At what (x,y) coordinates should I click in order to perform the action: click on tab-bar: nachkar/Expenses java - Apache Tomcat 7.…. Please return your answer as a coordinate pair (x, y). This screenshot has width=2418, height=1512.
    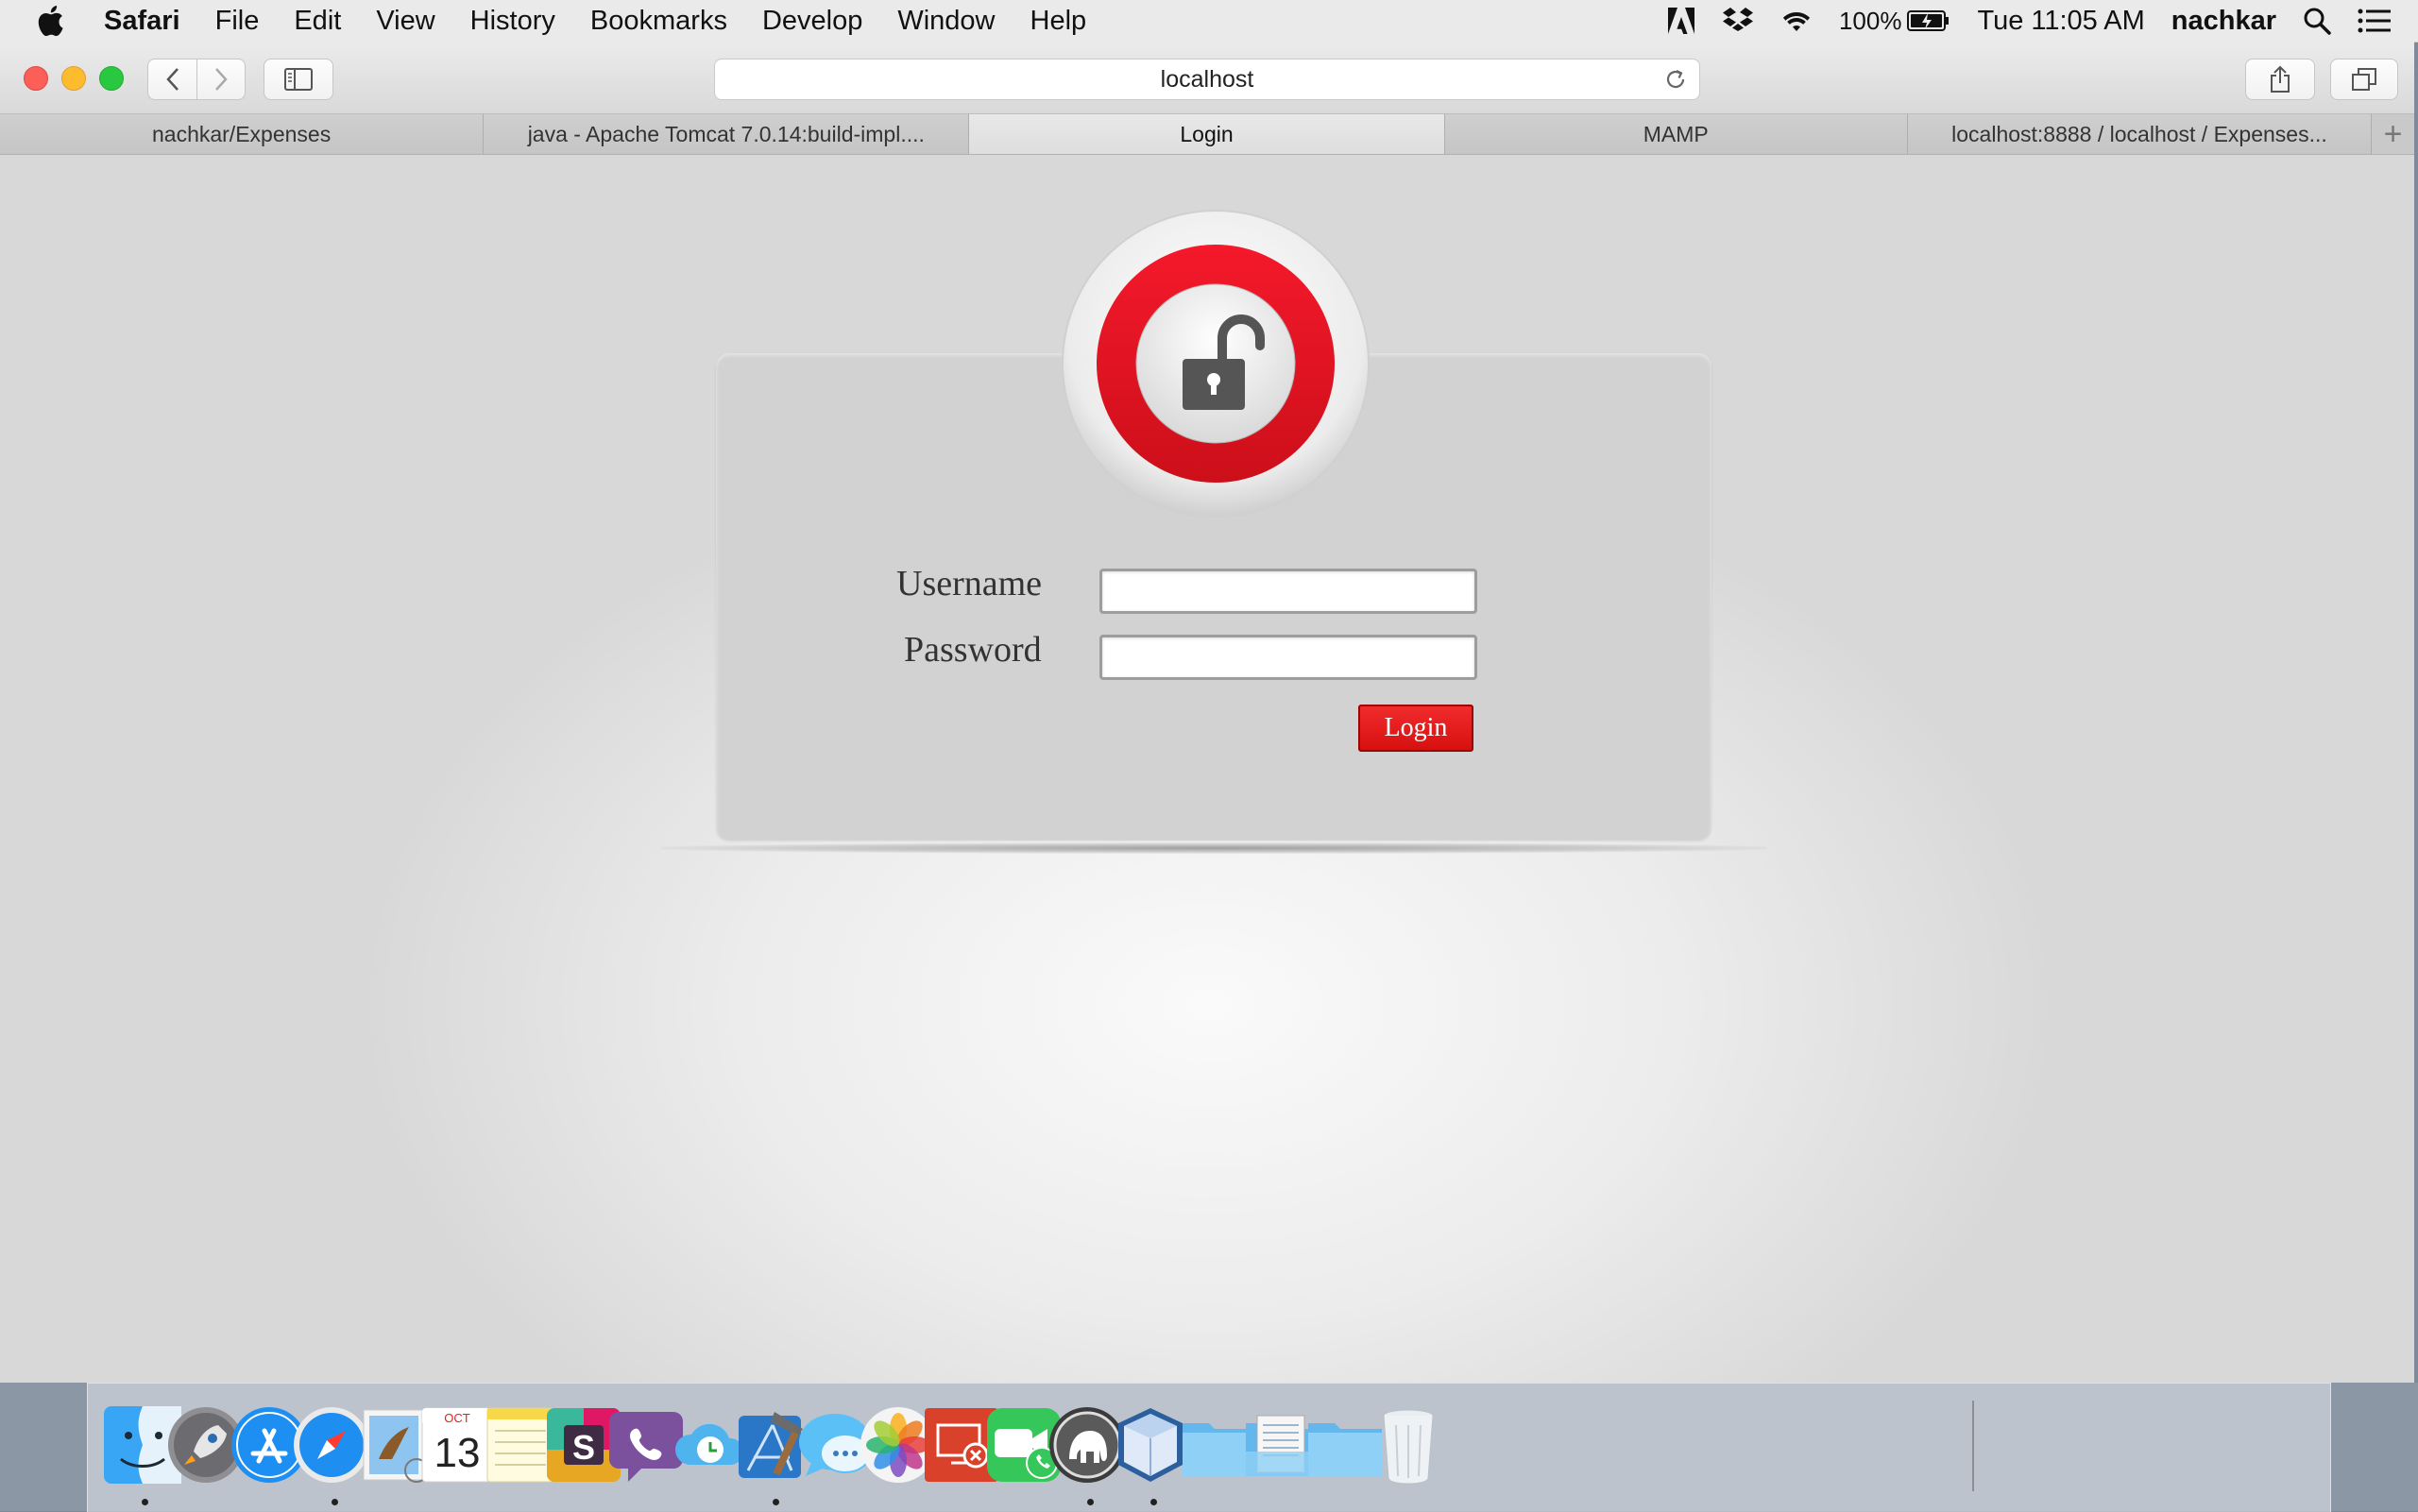
    Looking at the image, I should click on (1207, 134).